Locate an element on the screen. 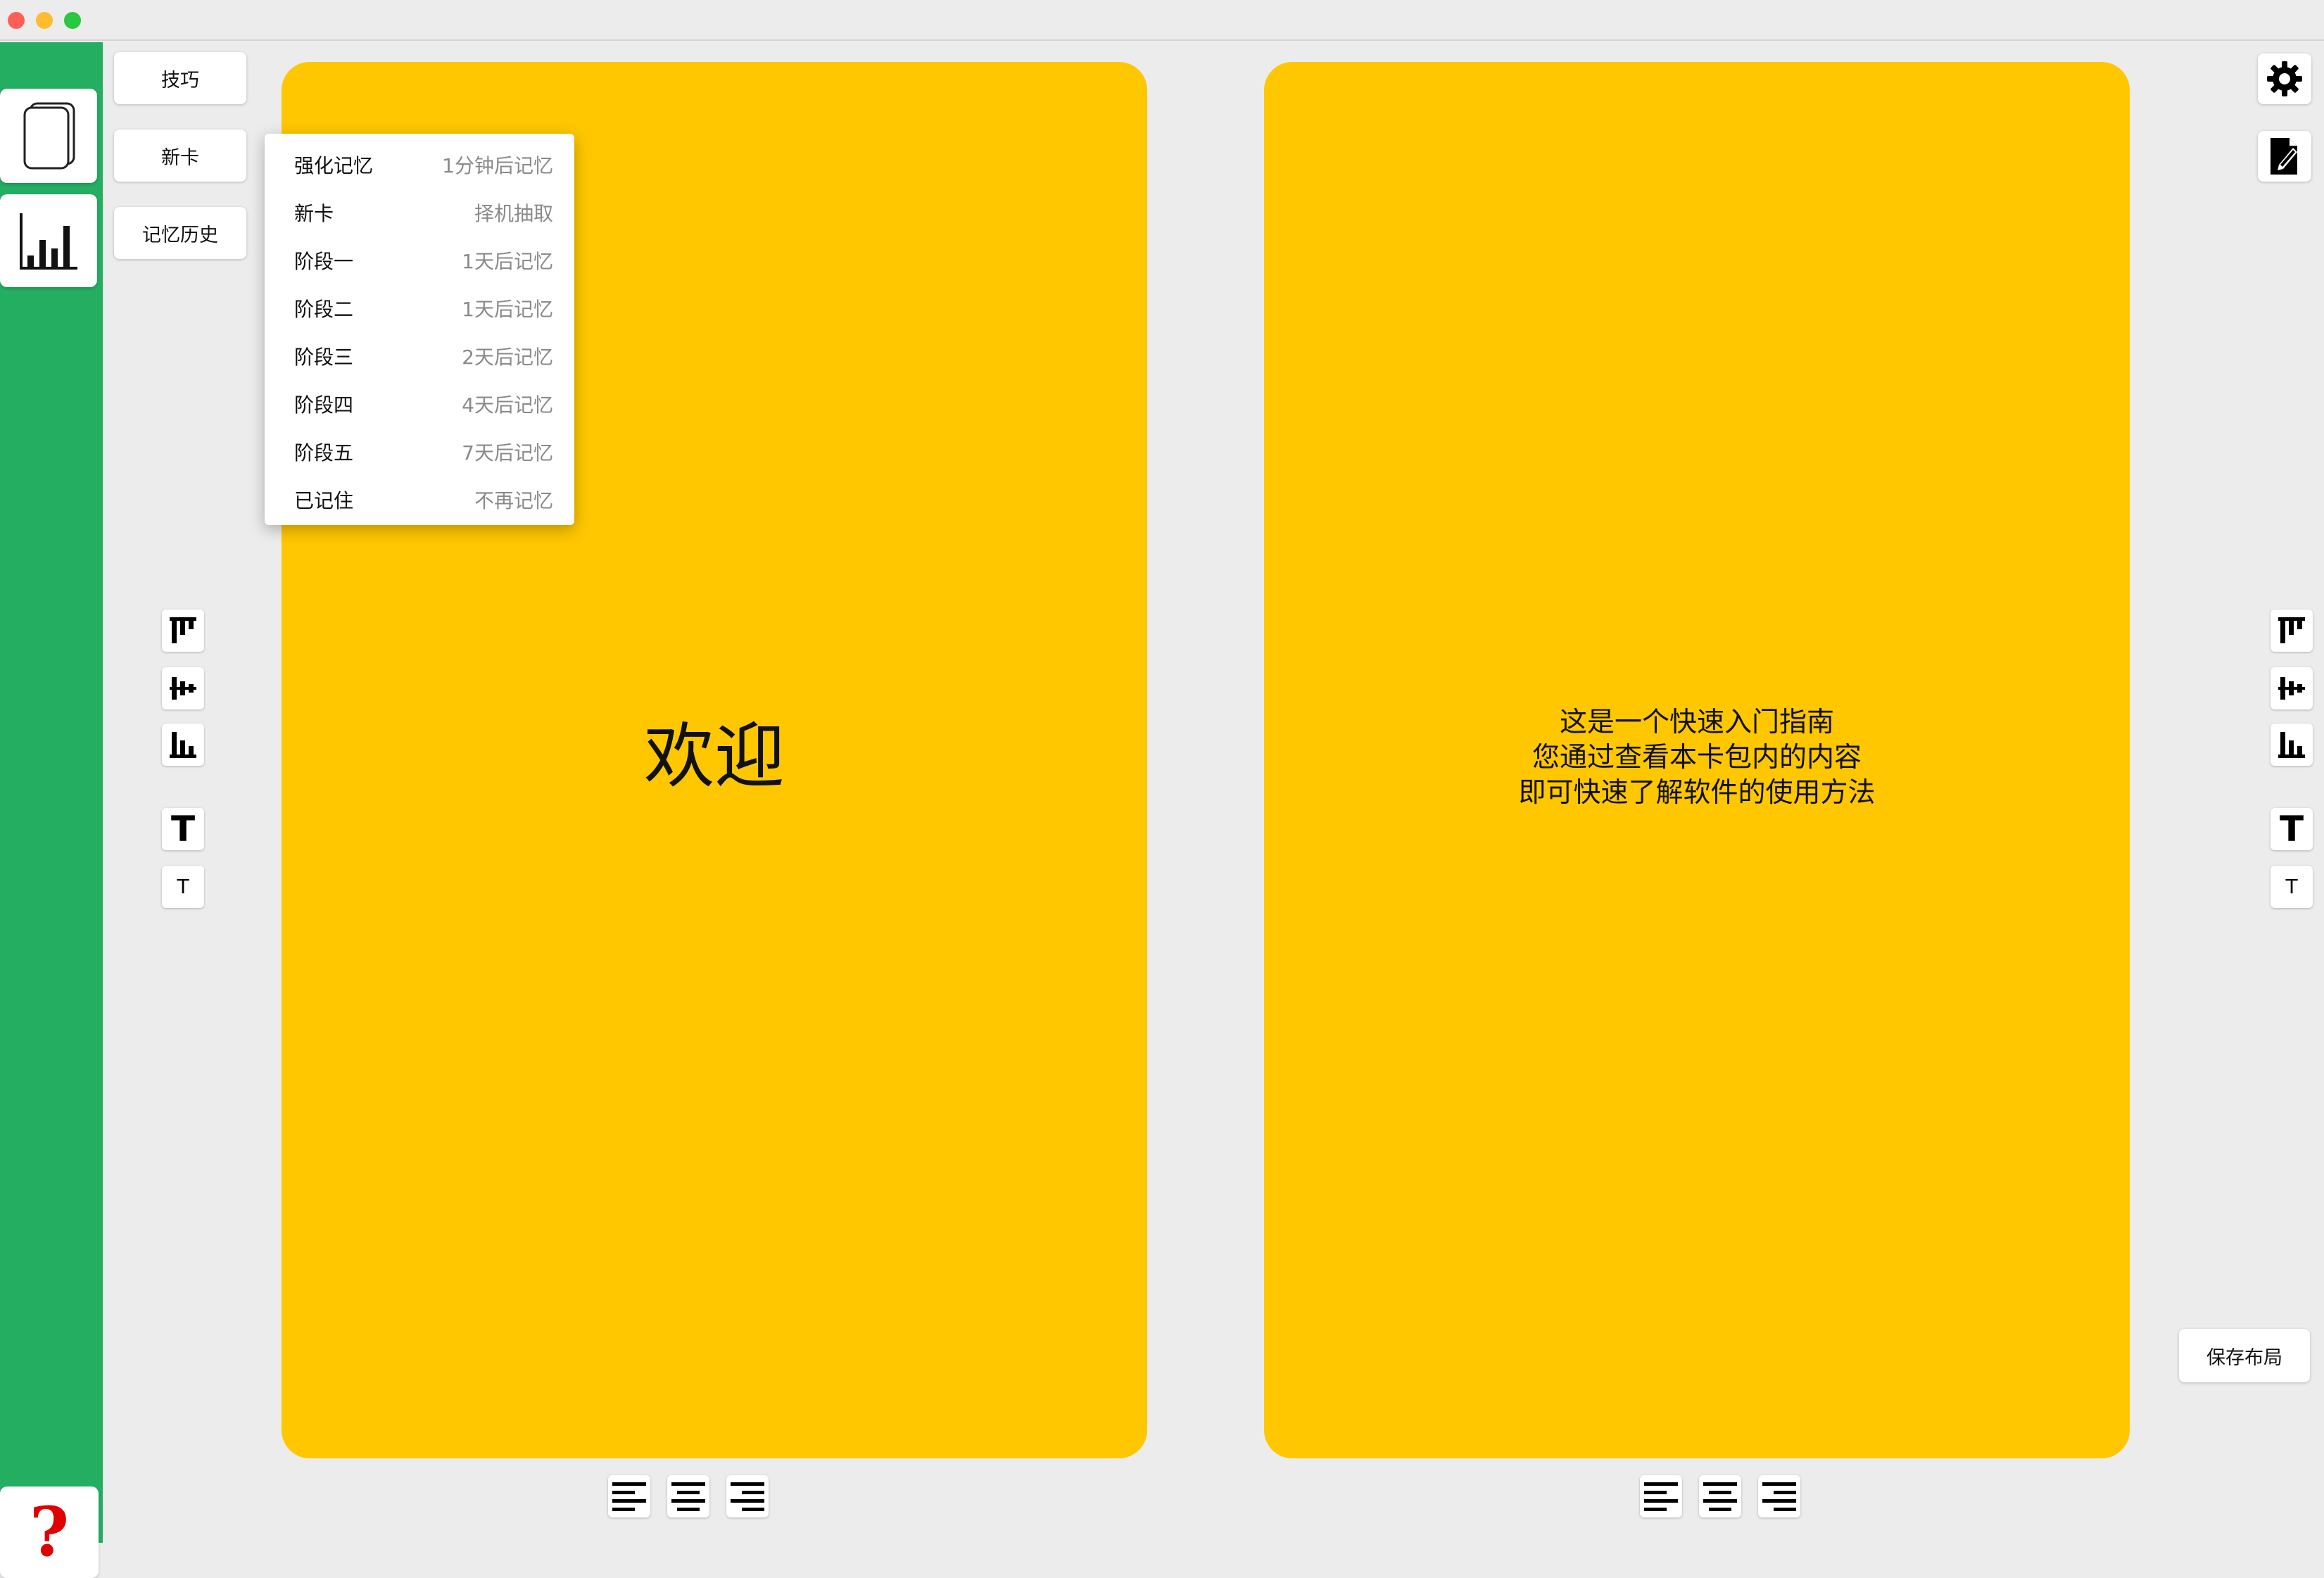  dropdown-item-label: 阶段二 is located at coordinates (324, 309).